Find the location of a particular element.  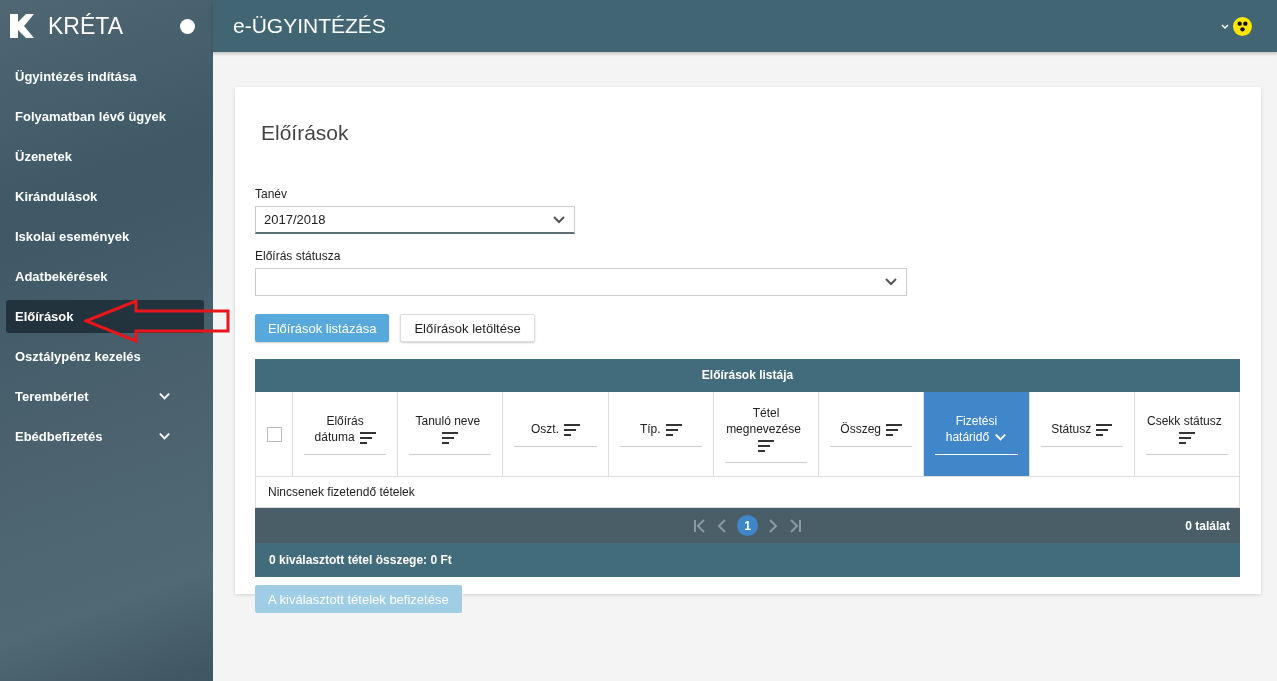

caret-icon is located at coordinates (1225, 26).